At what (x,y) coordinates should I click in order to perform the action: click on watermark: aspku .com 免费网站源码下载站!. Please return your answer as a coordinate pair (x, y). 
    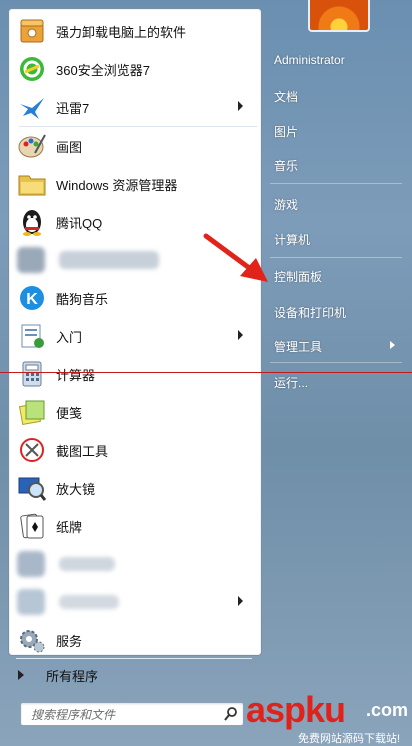
    Looking at the image, I should click on (325, 718).